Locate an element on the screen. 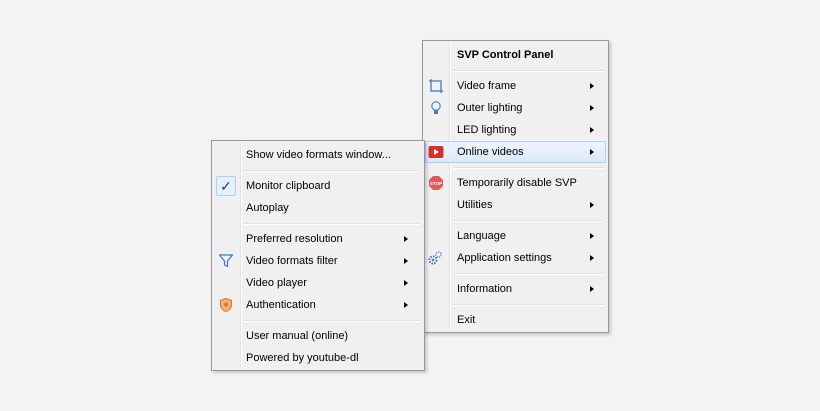 The width and height of the screenshot is (820, 411). menu-item-label: LED lighting is located at coordinates (487, 130).